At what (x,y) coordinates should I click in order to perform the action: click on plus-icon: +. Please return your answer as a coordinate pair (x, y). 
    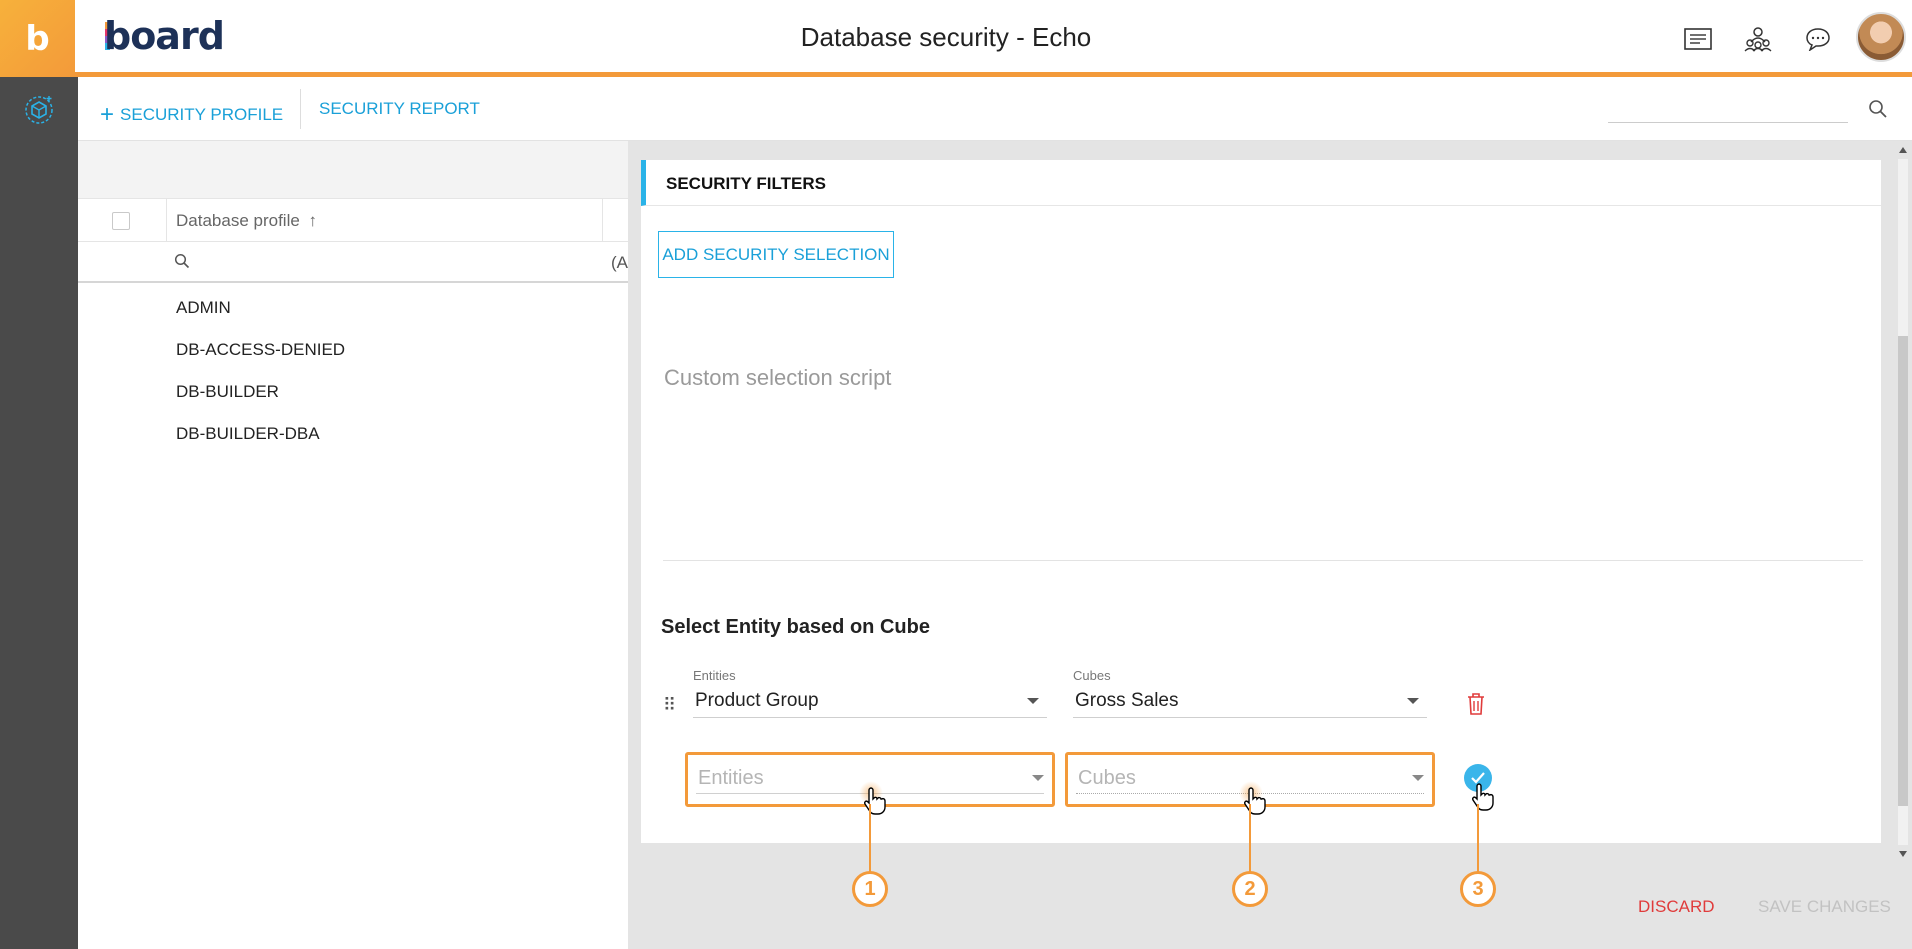
    Looking at the image, I should click on (107, 114).